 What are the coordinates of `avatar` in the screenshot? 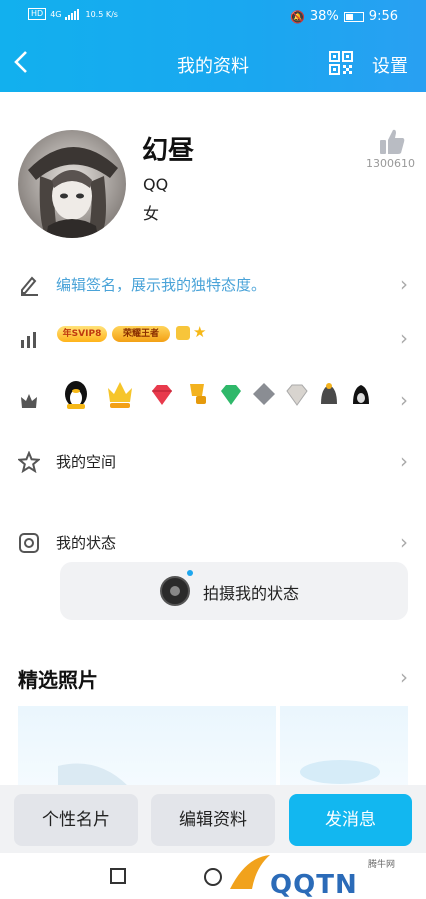 It's located at (72, 184).